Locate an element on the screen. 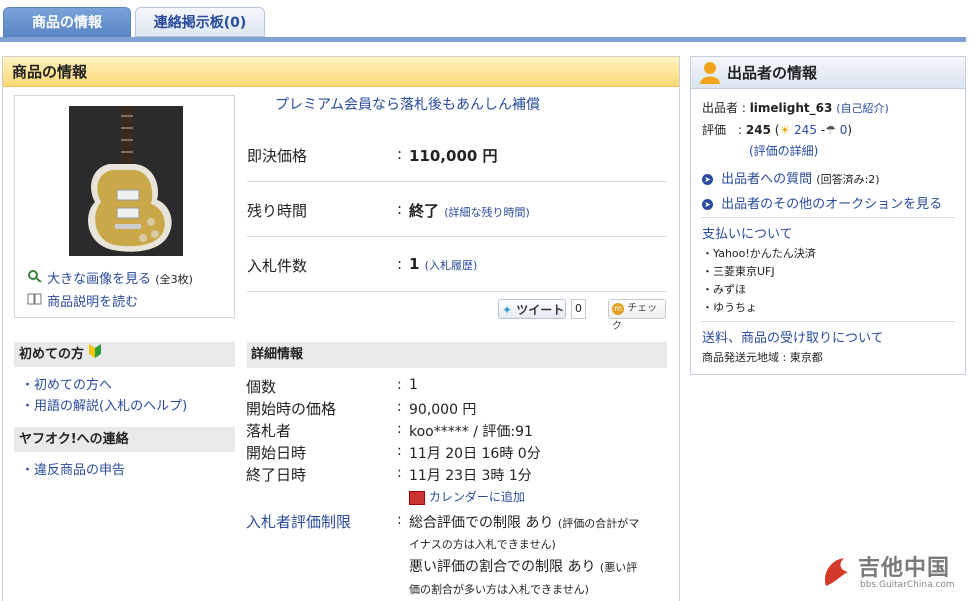  detail-label-quantity: 個数 is located at coordinates (261, 387).